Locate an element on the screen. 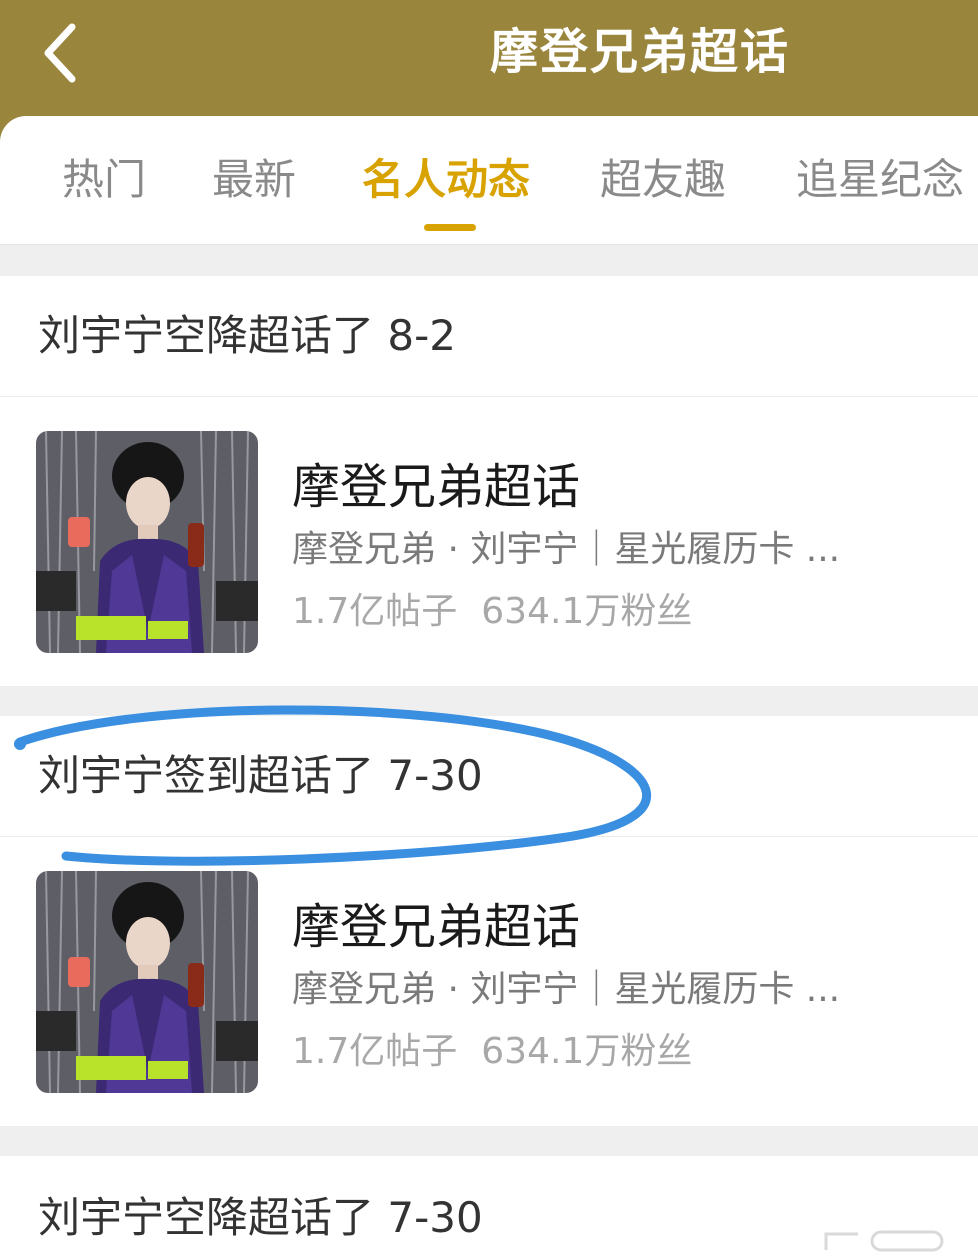 The height and width of the screenshot is (1259, 978). back-button is located at coordinates (60, 53).